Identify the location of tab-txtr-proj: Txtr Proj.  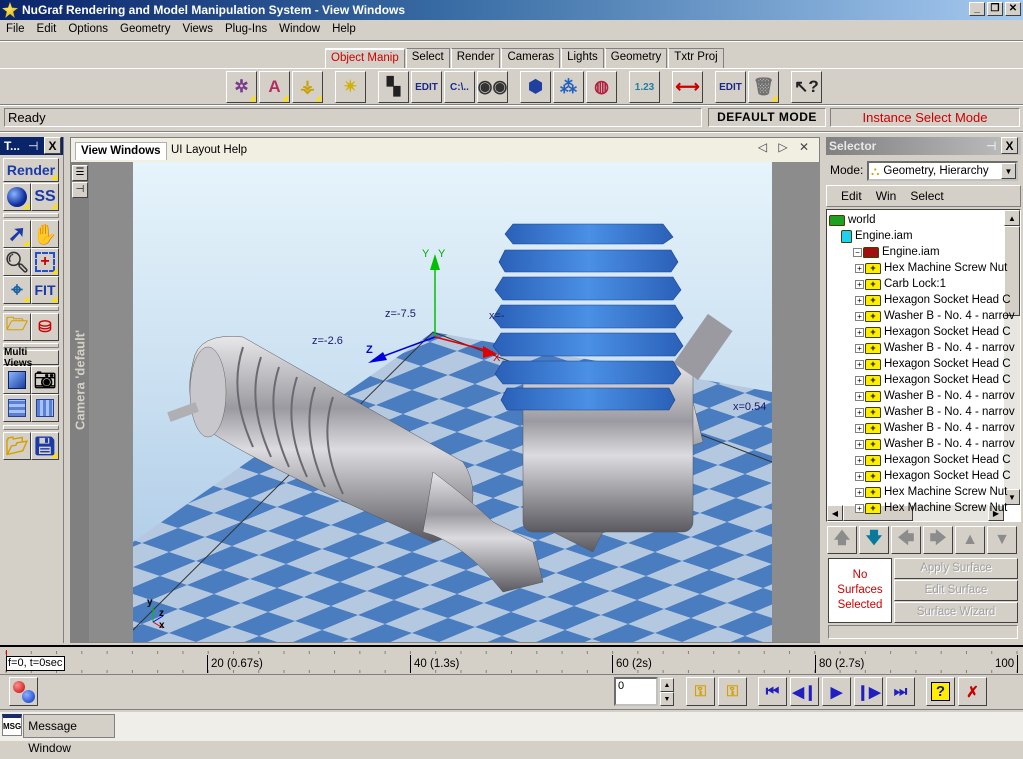
(696, 58).